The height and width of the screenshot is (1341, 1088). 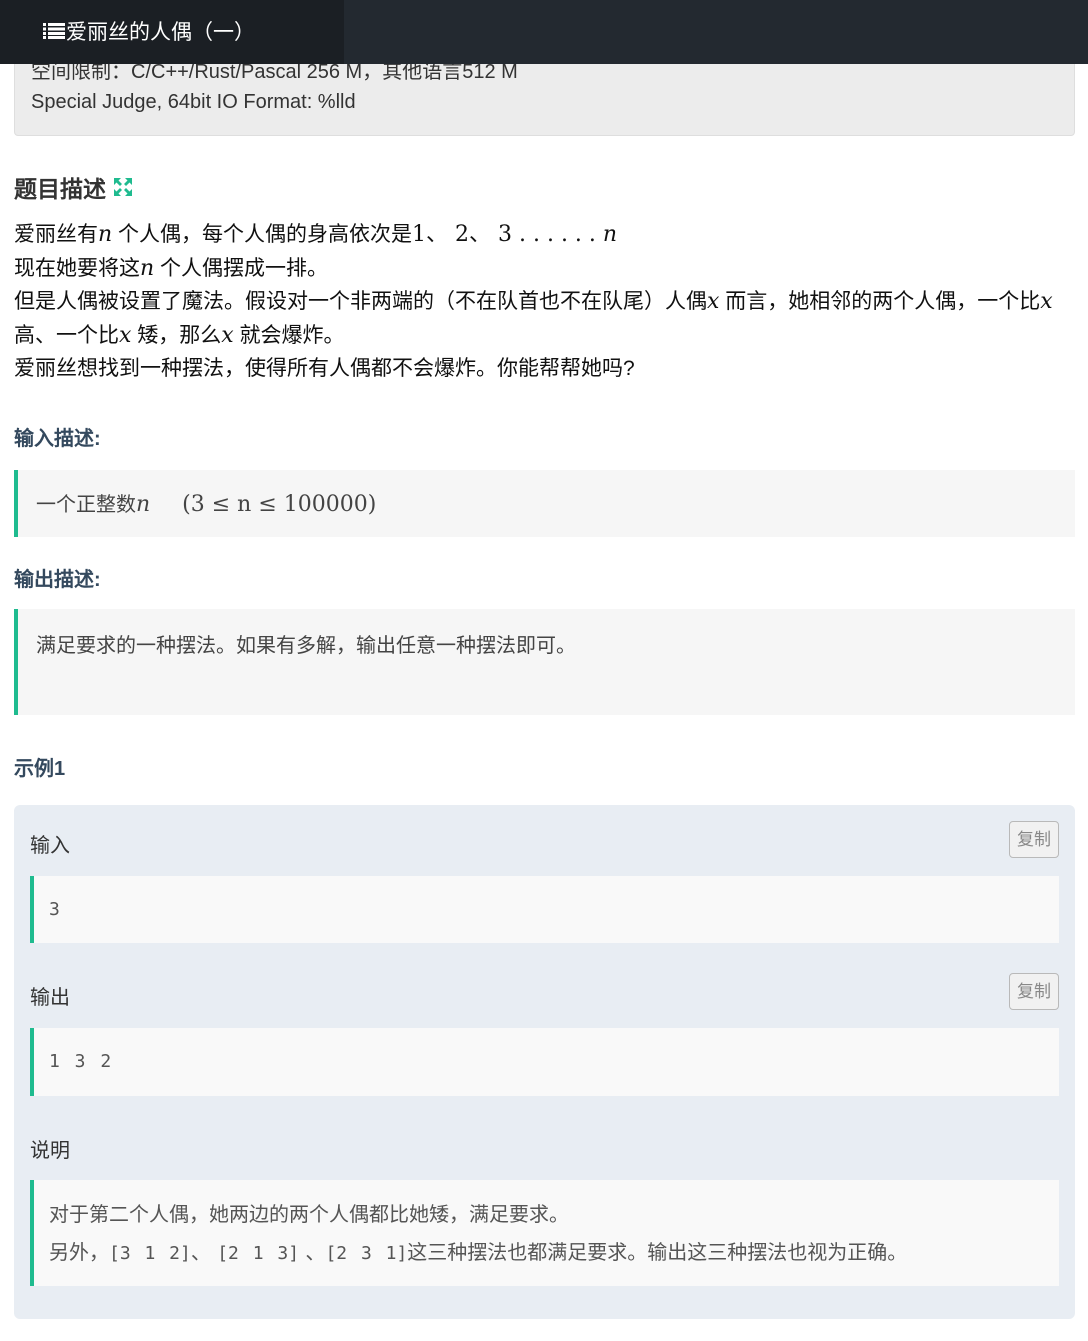 I want to click on example-note-line-1: 对于第二个人偶，她两边的两个人偶都比她矮，满足要求。, so click(x=309, y=1214).